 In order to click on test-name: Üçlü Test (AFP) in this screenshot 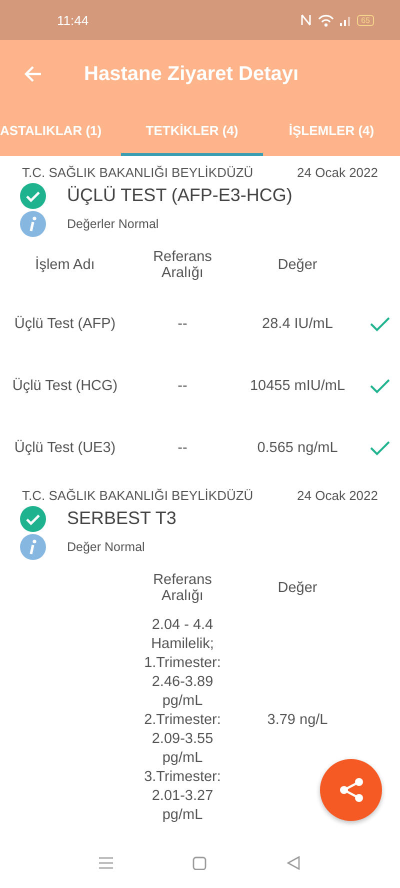, I will do `click(65, 324)`.